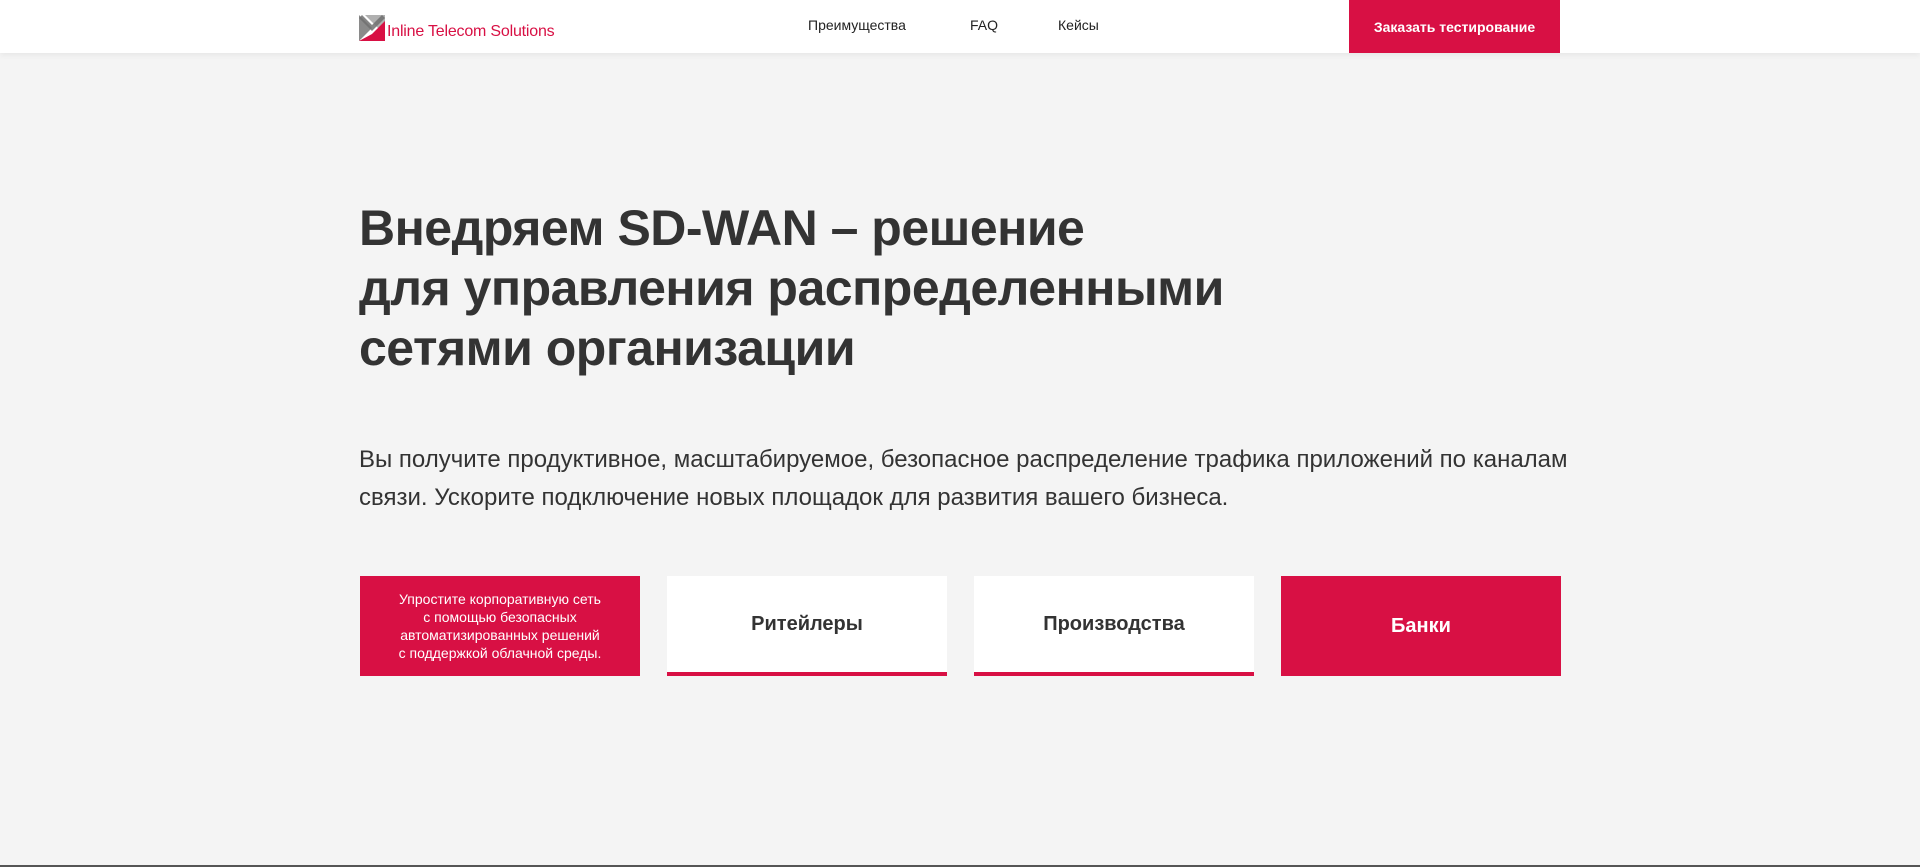  Describe the element at coordinates (722, 228) in the screenshot. I see `hero-title-line: Внедряем SD-WAN – решение` at that location.